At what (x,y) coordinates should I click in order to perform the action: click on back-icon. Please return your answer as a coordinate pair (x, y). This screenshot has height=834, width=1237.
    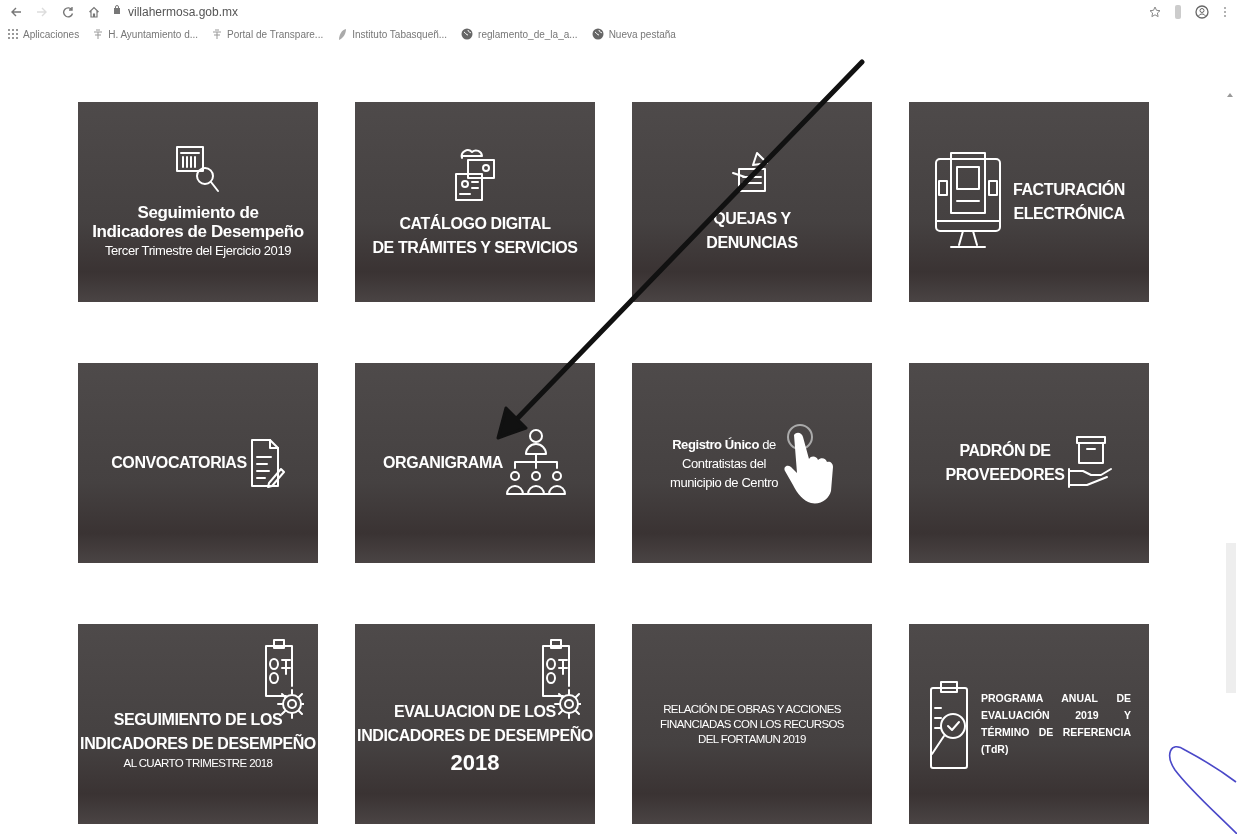
    Looking at the image, I should click on (16, 12).